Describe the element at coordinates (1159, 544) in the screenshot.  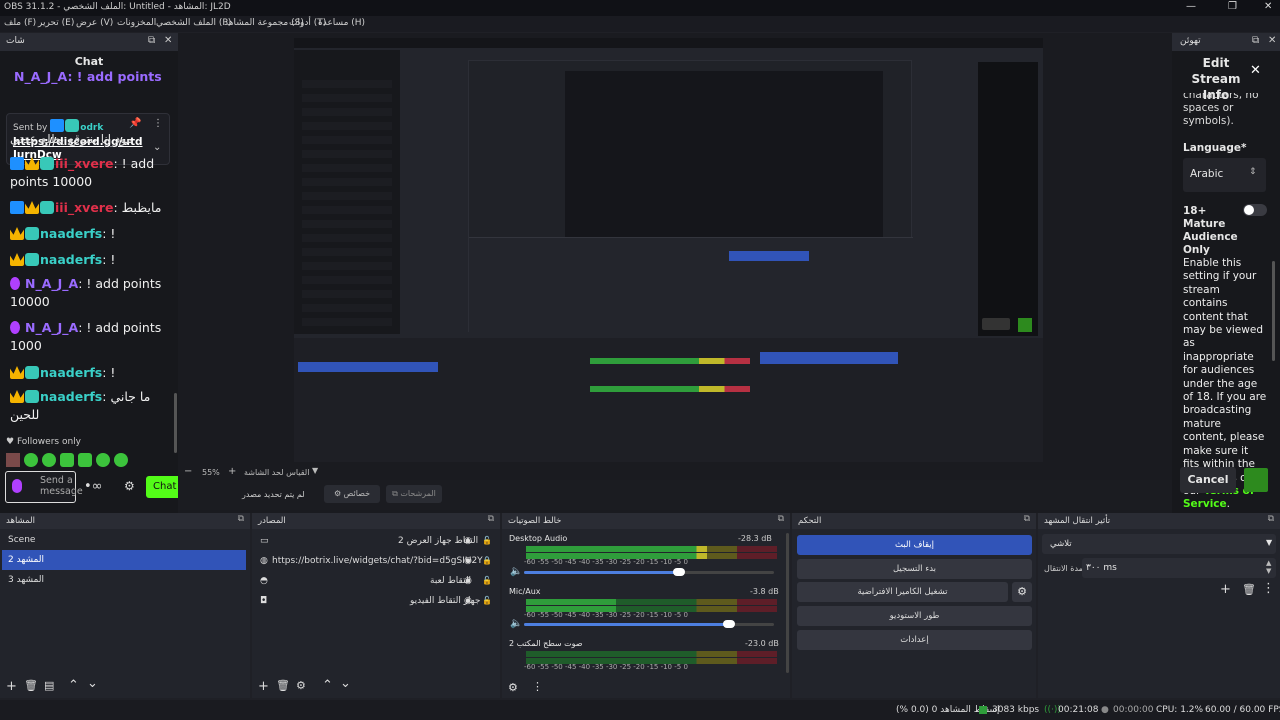
I see `transition-select: تلاشي ▼` at that location.